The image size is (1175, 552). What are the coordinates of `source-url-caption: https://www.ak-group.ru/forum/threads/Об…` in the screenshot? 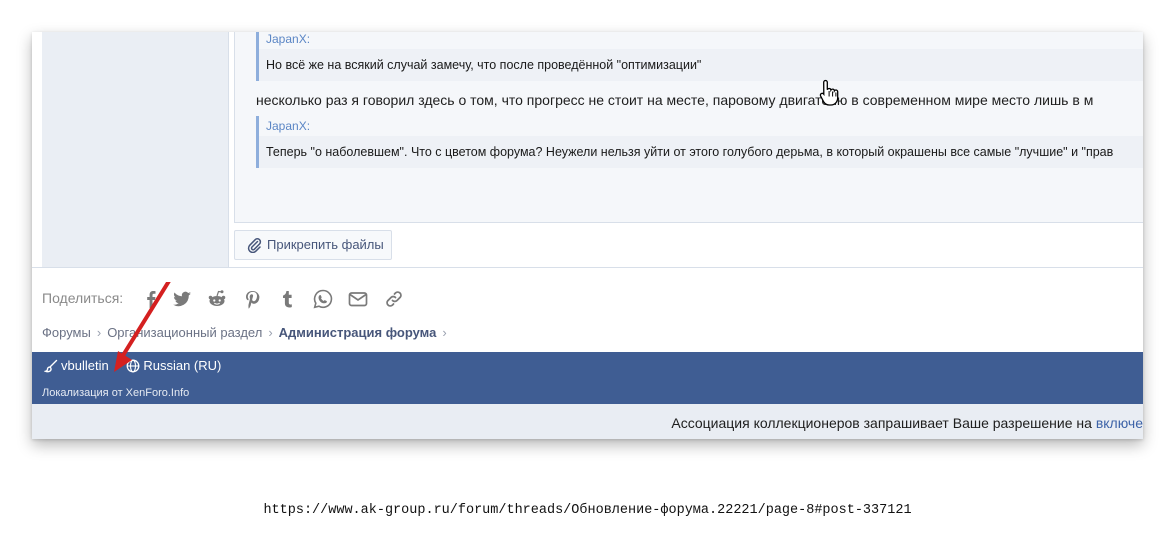 It's located at (587, 510).